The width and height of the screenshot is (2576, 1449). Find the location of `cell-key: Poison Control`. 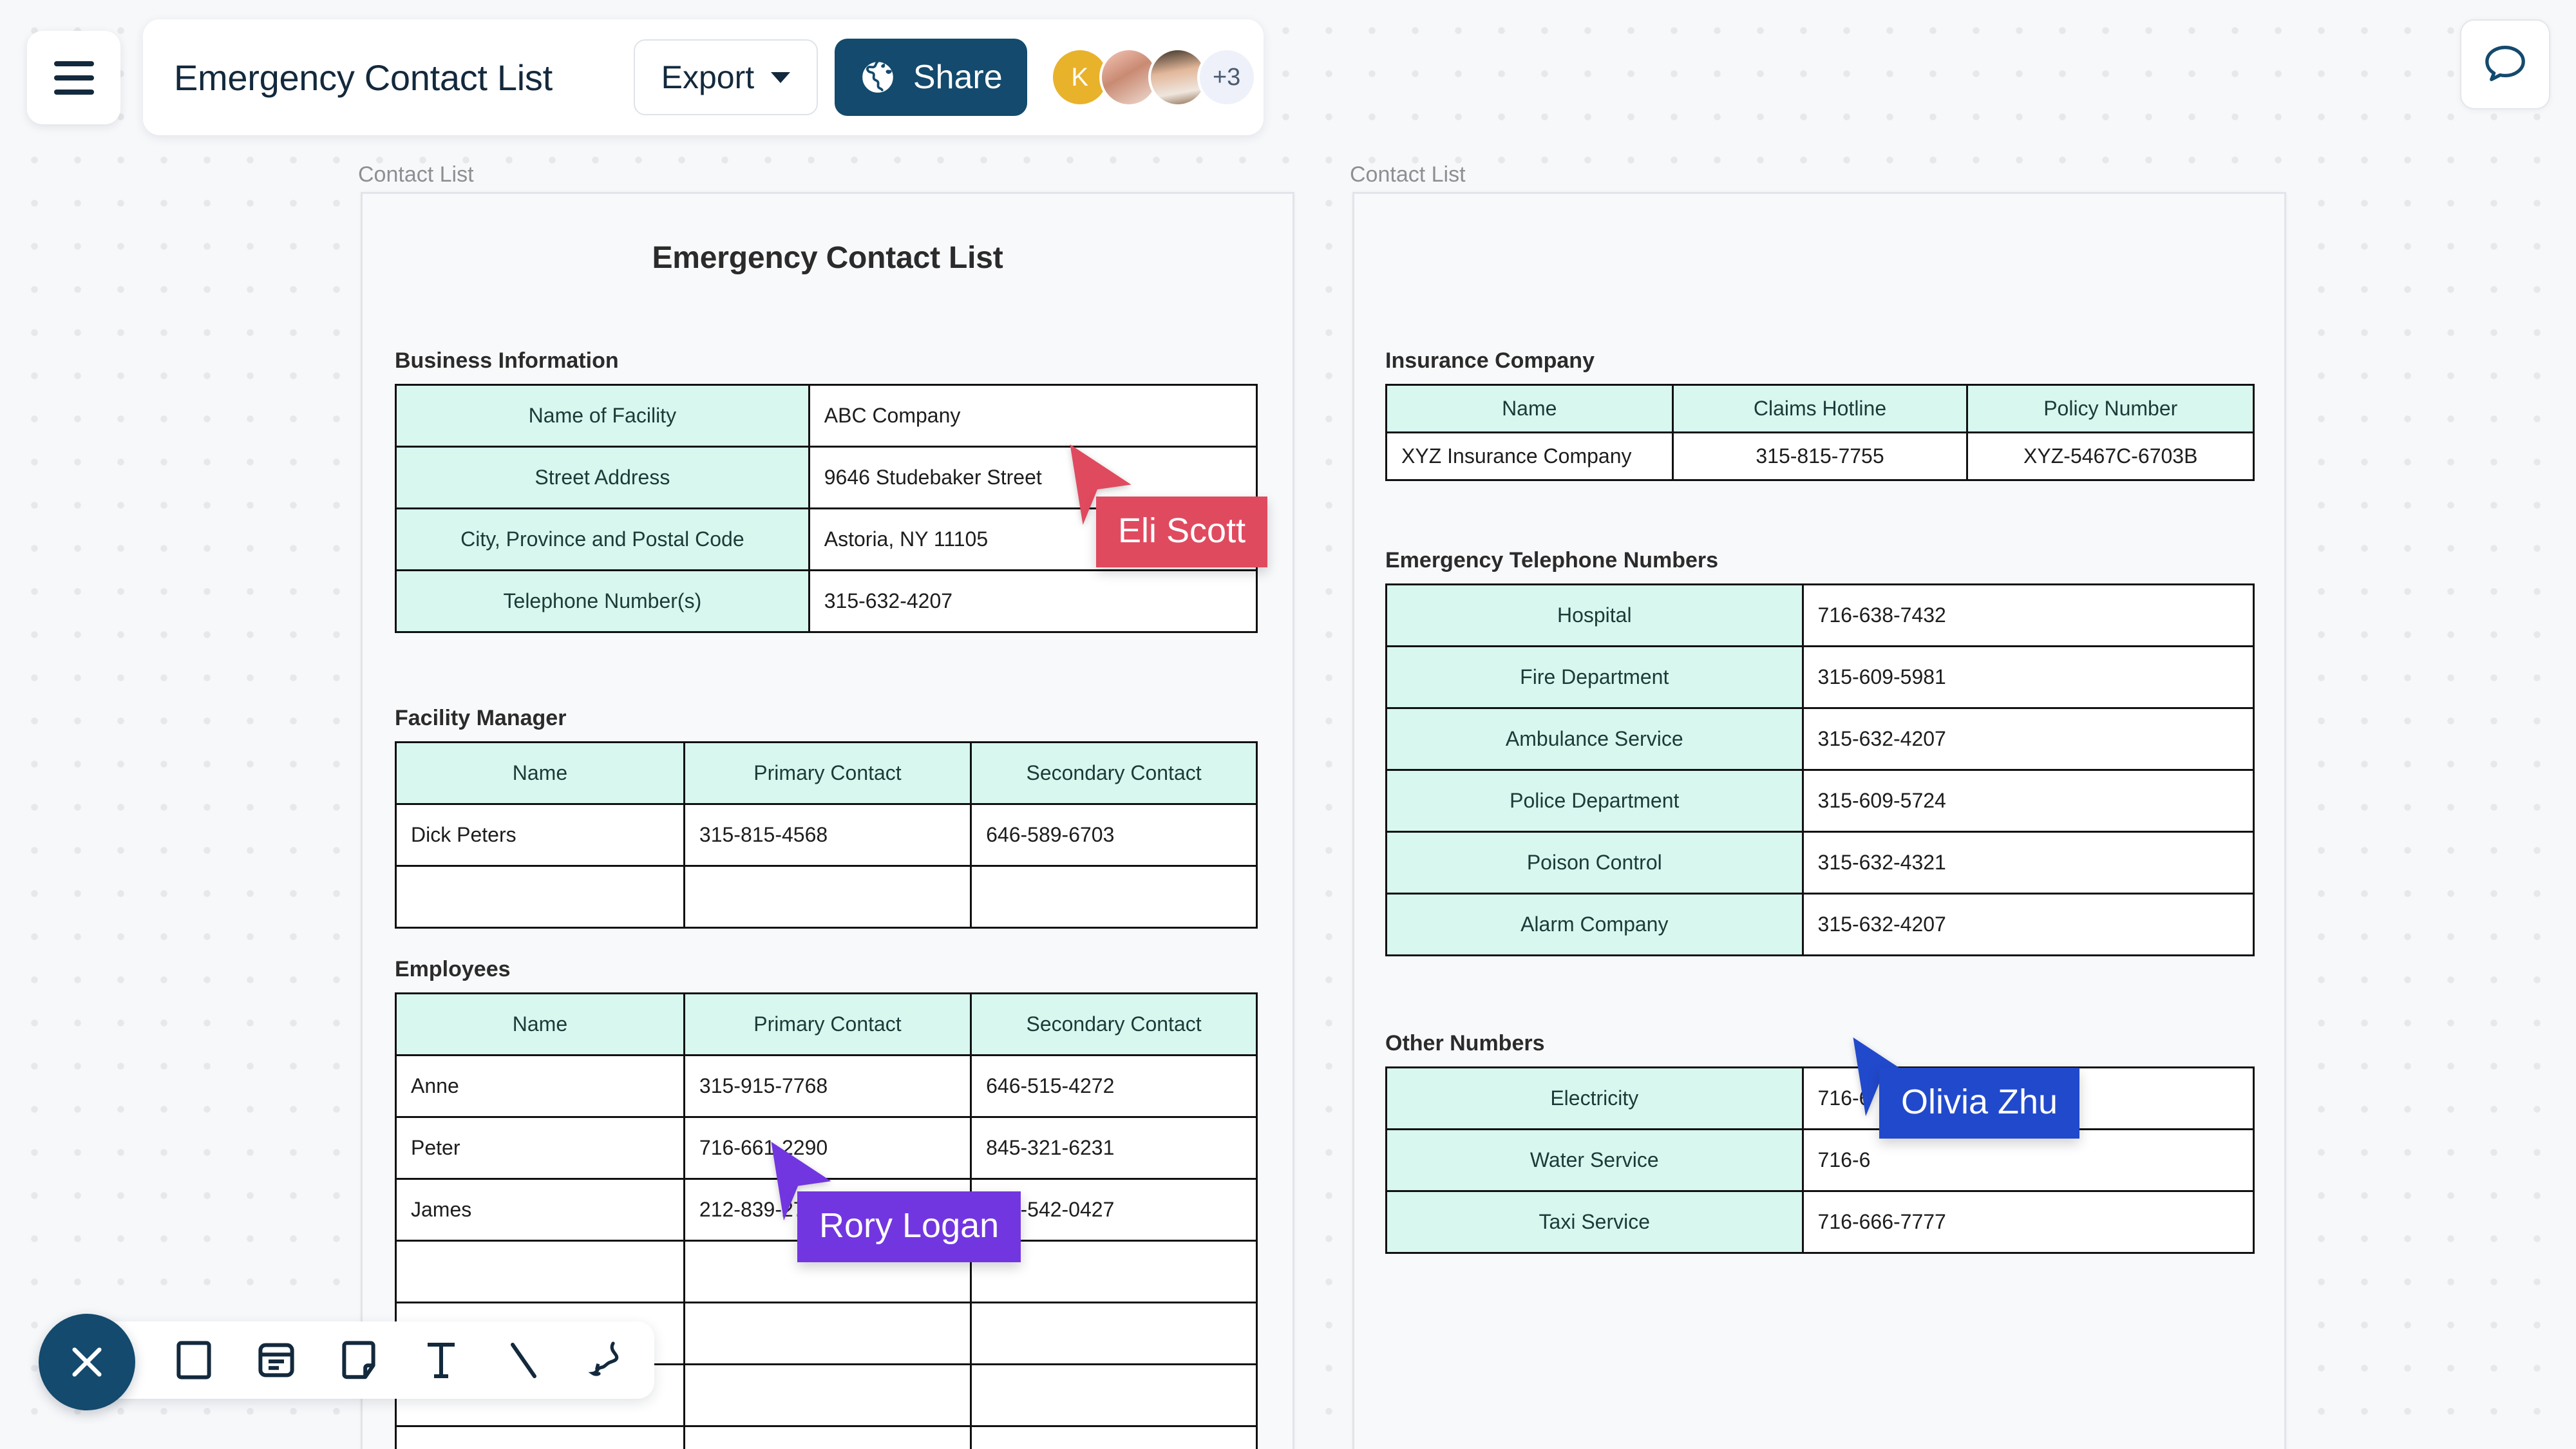

cell-key: Poison Control is located at coordinates (1595, 863).